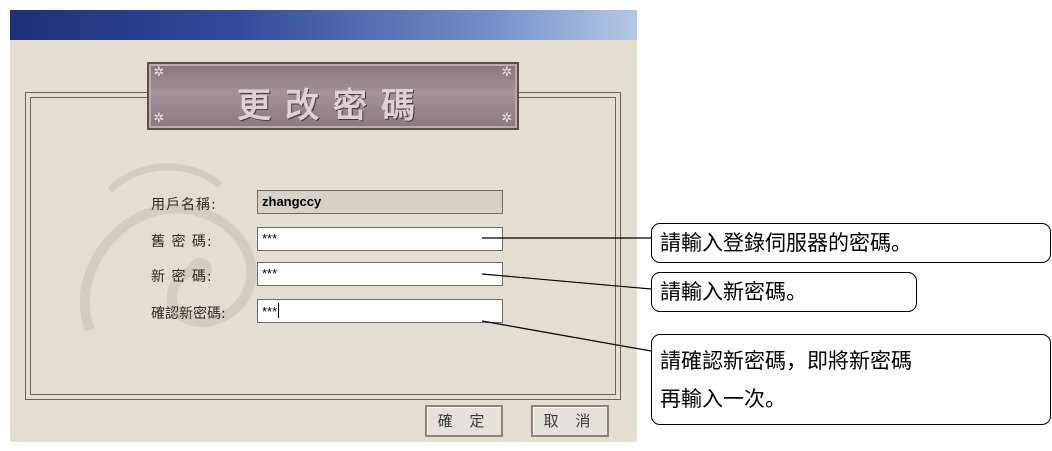  I want to click on callout-new-password-text: 請輸入新密碼。, so click(733, 292).